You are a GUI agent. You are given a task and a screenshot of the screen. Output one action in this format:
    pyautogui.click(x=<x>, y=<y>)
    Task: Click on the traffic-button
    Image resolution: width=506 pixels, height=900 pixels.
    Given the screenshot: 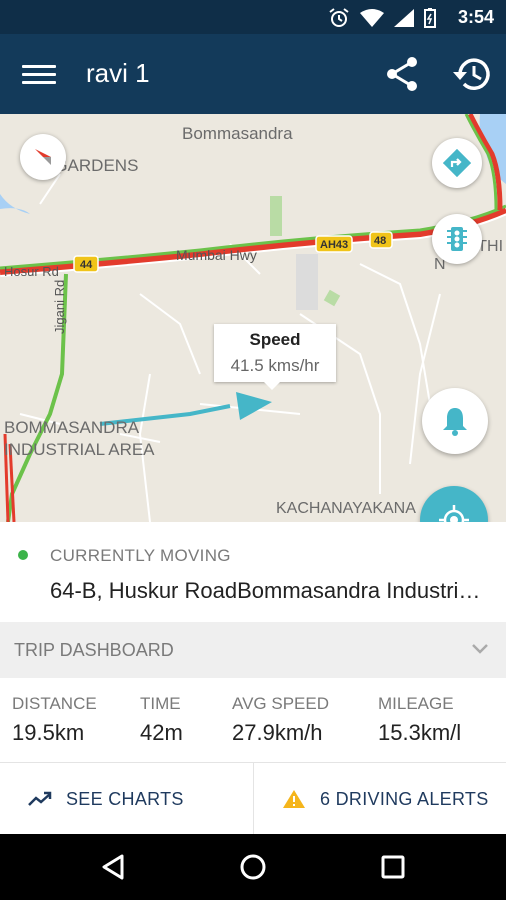 What is the action you would take?
    pyautogui.click(x=457, y=239)
    